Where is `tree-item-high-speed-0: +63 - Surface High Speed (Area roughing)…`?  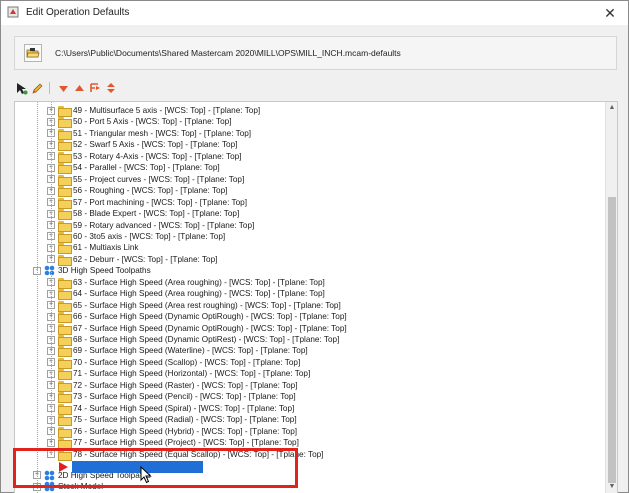
tree-item-high-speed-0: +63 - Surface High Speed (Area roughing)… is located at coordinates (186, 283).